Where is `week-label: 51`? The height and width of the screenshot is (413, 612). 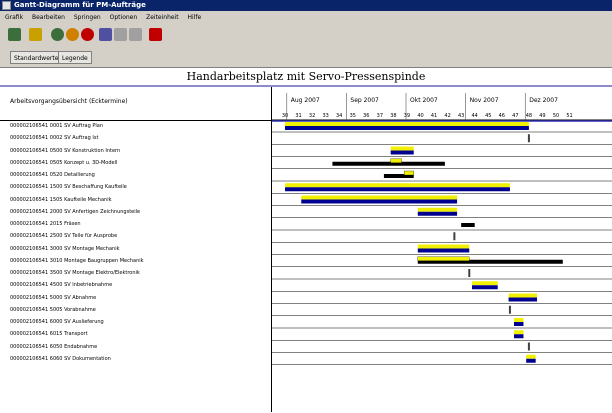 week-label: 51 is located at coordinates (569, 116).